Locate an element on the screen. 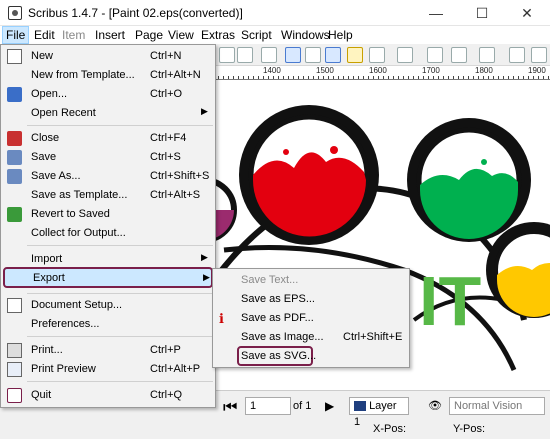  close-document-icon is located at coordinates (14, 138).